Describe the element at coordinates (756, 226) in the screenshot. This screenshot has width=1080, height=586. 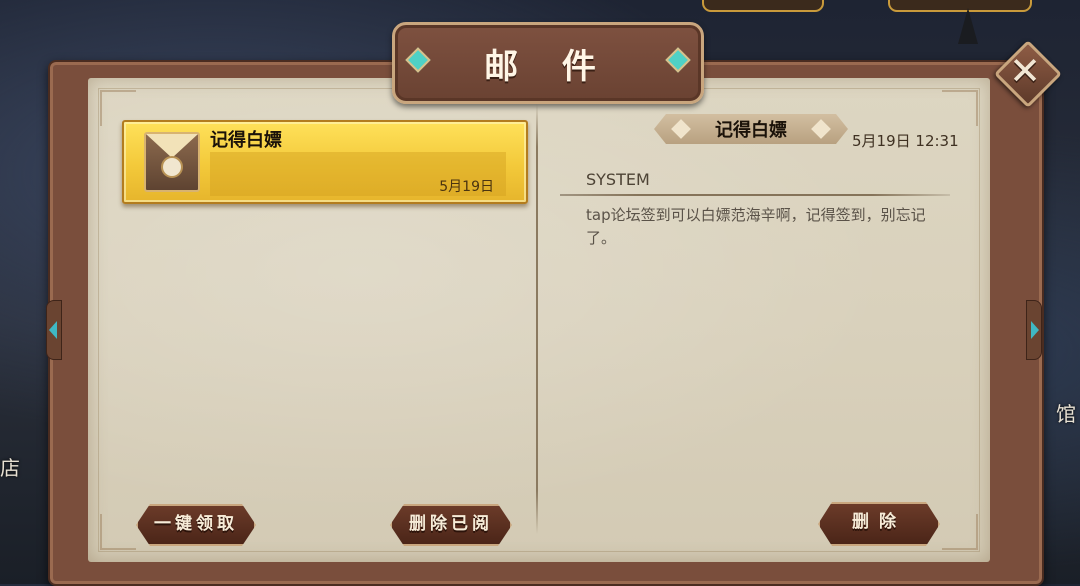
I see `detail-body: tap论坛签到可以白嫖范海辛啊，记得签到，别忘记了。` at that location.